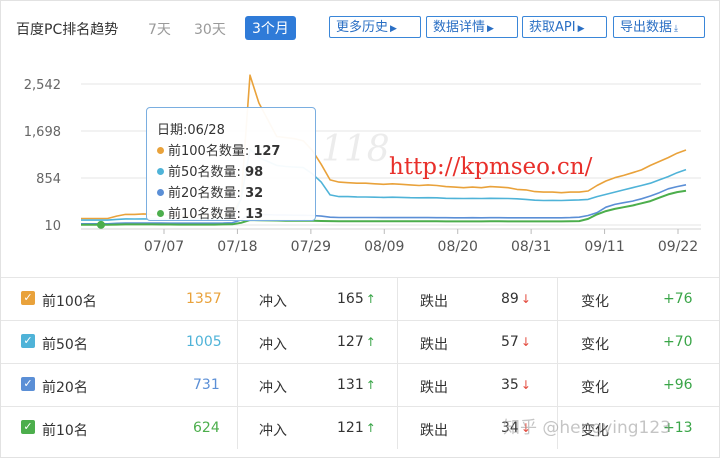  Describe the element at coordinates (191, 130) in the screenshot. I see `tooltip-date: 日期:06/28` at that location.